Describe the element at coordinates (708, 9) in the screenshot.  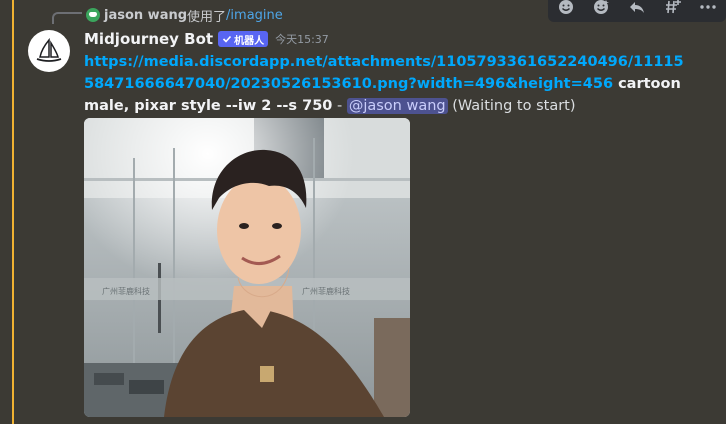
I see `more-icon` at that location.